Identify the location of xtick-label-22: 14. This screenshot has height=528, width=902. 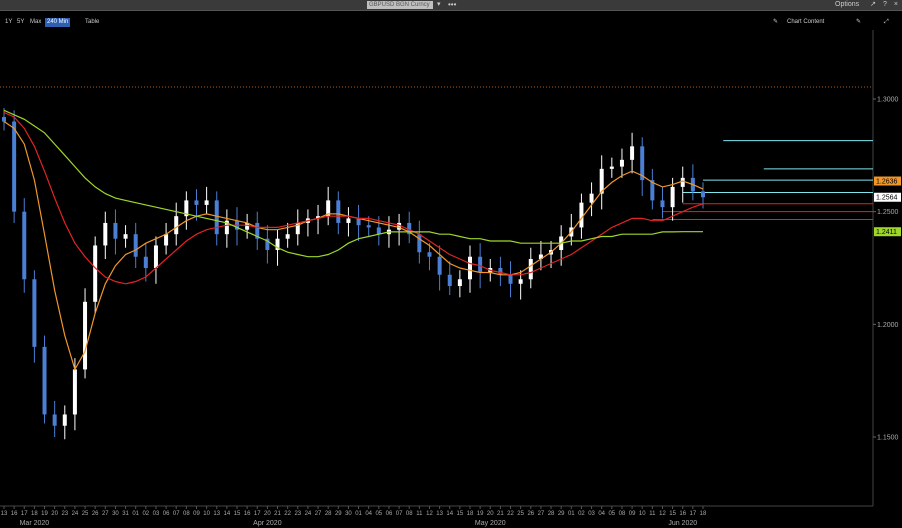
(227, 514).